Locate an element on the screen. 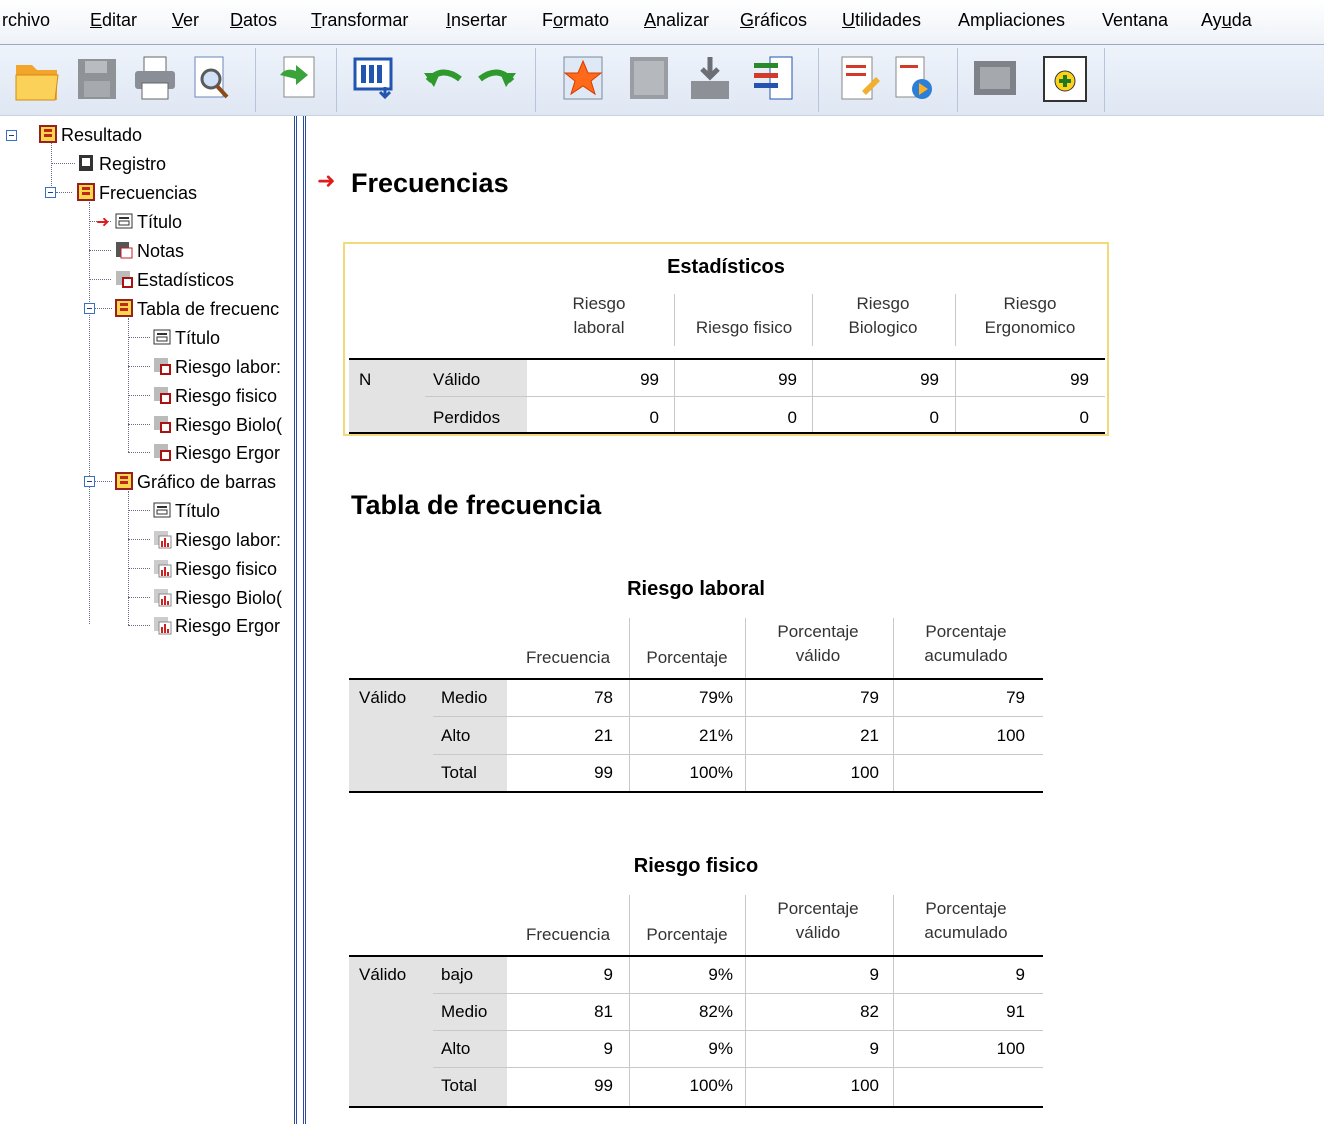 This screenshot has width=1324, height=1124. designate-window-icon is located at coordinates (995, 78).